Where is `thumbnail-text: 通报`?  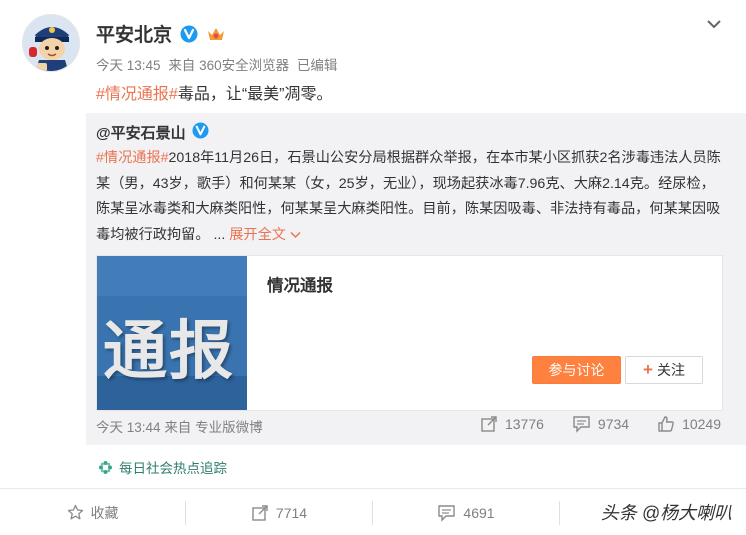 thumbnail-text: 通报 is located at coordinates (169, 352).